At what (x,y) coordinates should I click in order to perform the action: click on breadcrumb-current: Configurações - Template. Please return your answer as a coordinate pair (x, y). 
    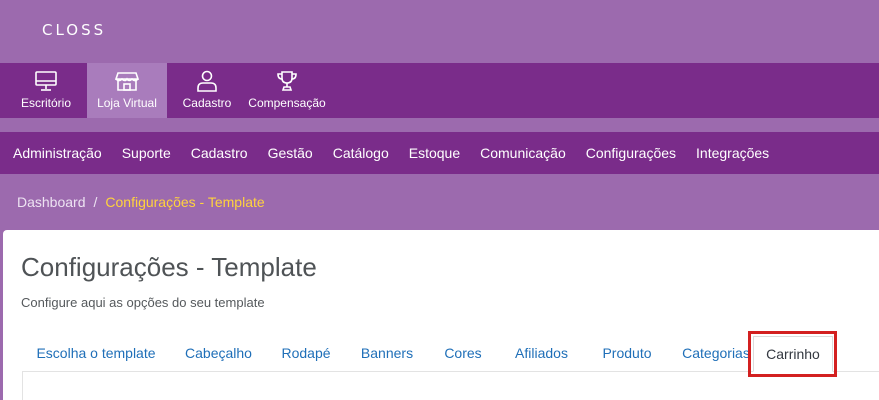
    Looking at the image, I should click on (185, 202).